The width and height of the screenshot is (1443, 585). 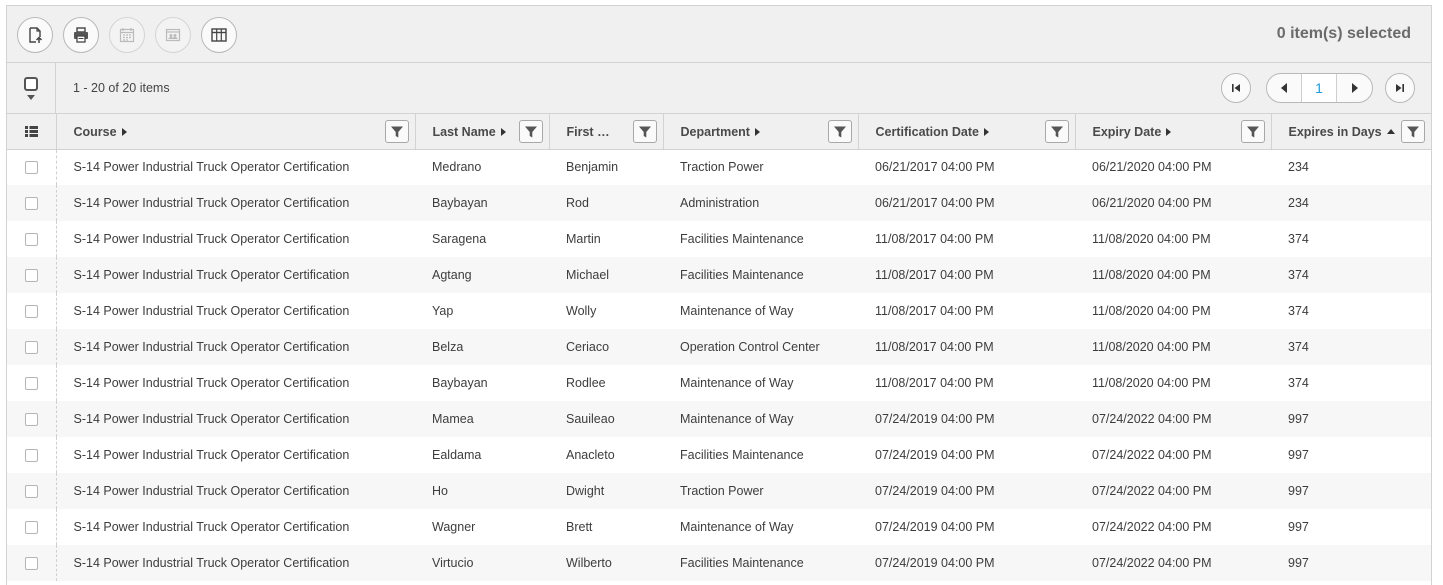 I want to click on next-page-button, so click(x=1354, y=88).